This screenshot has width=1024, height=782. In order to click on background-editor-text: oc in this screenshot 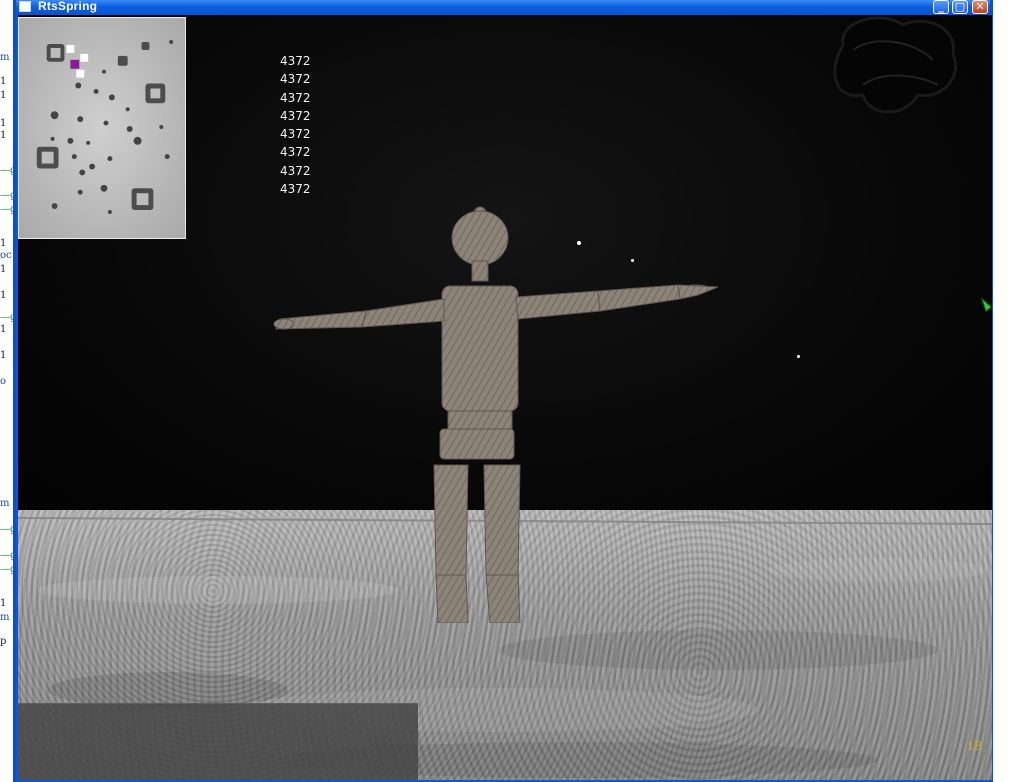, I will do `click(6, 255)`.